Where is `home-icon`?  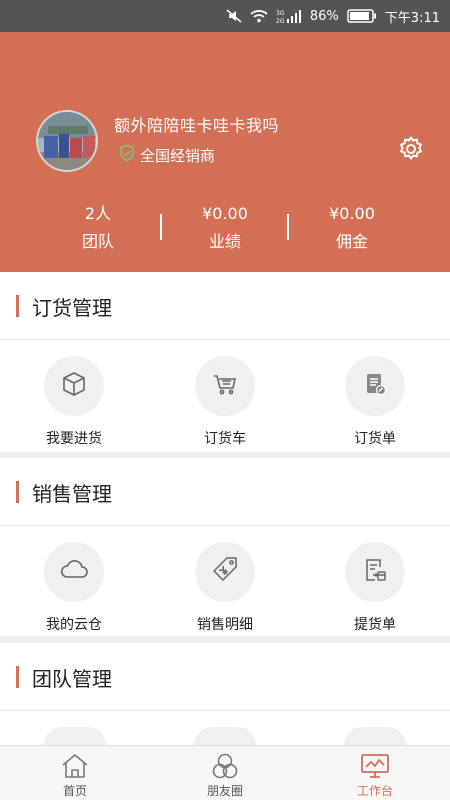
home-icon is located at coordinates (75, 766).